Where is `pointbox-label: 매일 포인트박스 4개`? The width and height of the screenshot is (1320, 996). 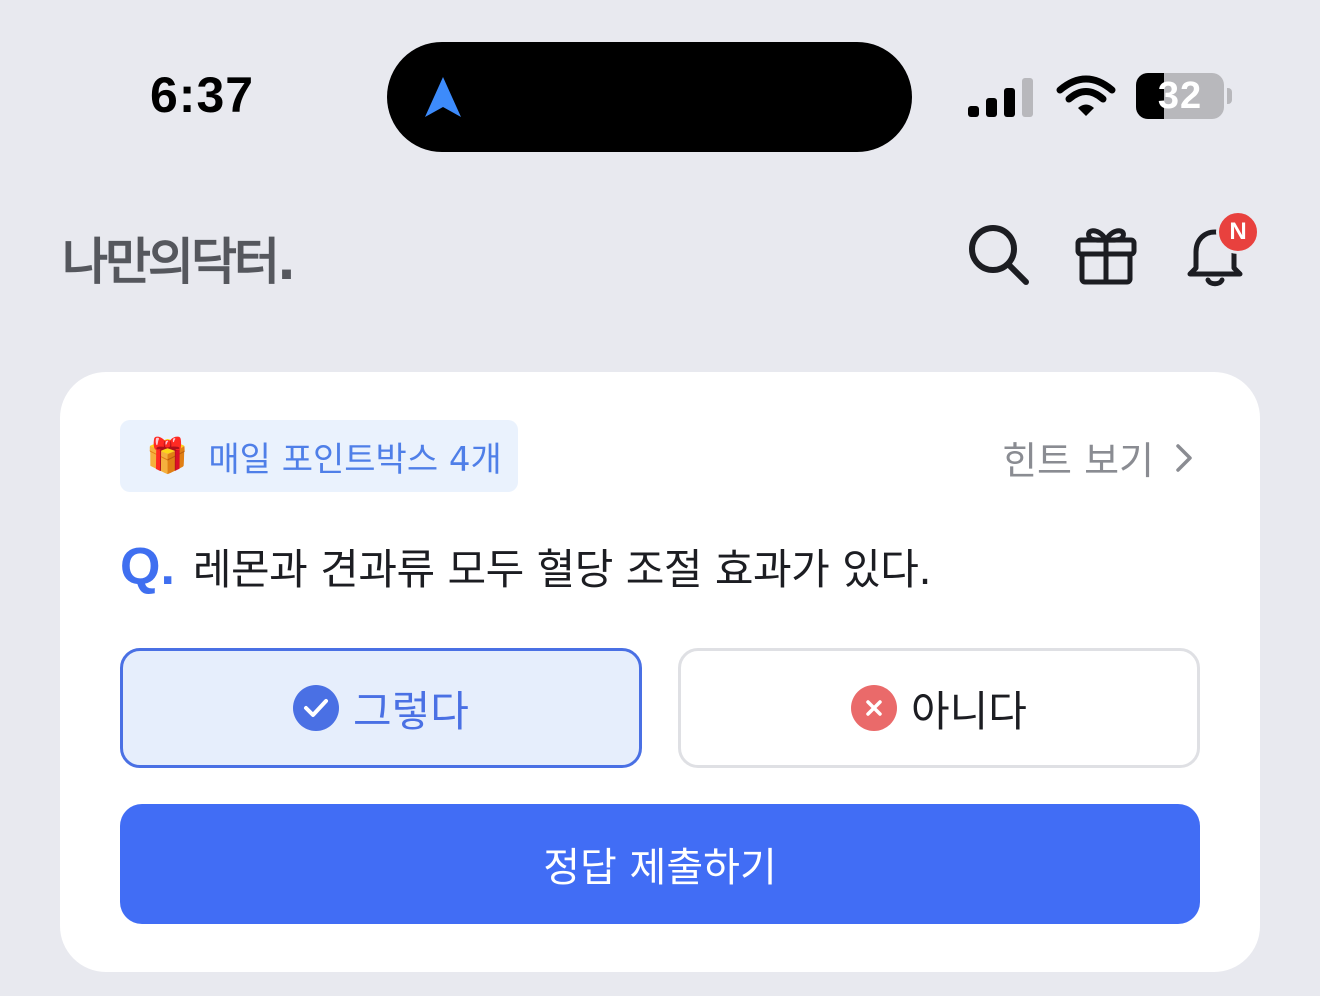
pointbox-label: 매일 포인트박스 4개 is located at coordinates (355, 459).